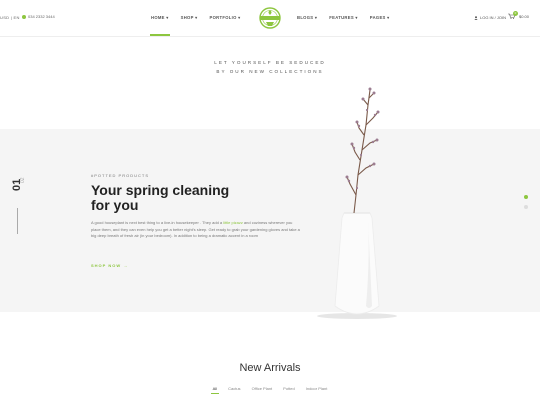 This screenshot has height=400, width=540. I want to click on new-arrivals-title: New Arrivals, so click(270, 368).